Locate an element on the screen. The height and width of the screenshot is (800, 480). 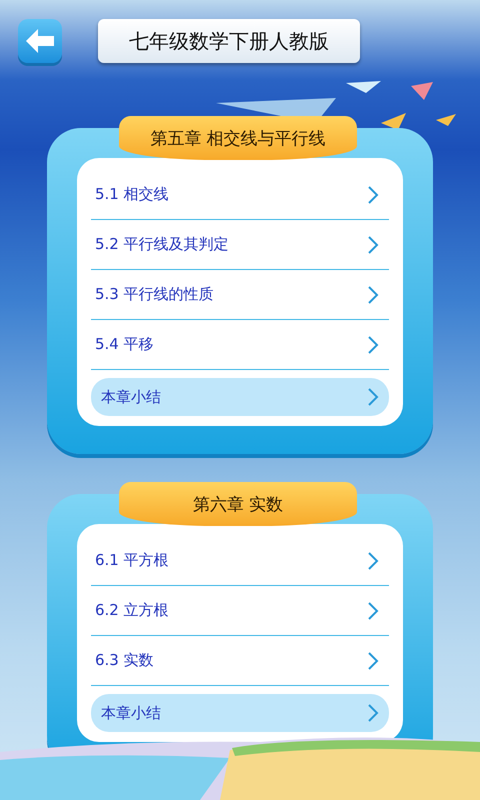
chapter-title: 第六章 实数 is located at coordinates (238, 504).